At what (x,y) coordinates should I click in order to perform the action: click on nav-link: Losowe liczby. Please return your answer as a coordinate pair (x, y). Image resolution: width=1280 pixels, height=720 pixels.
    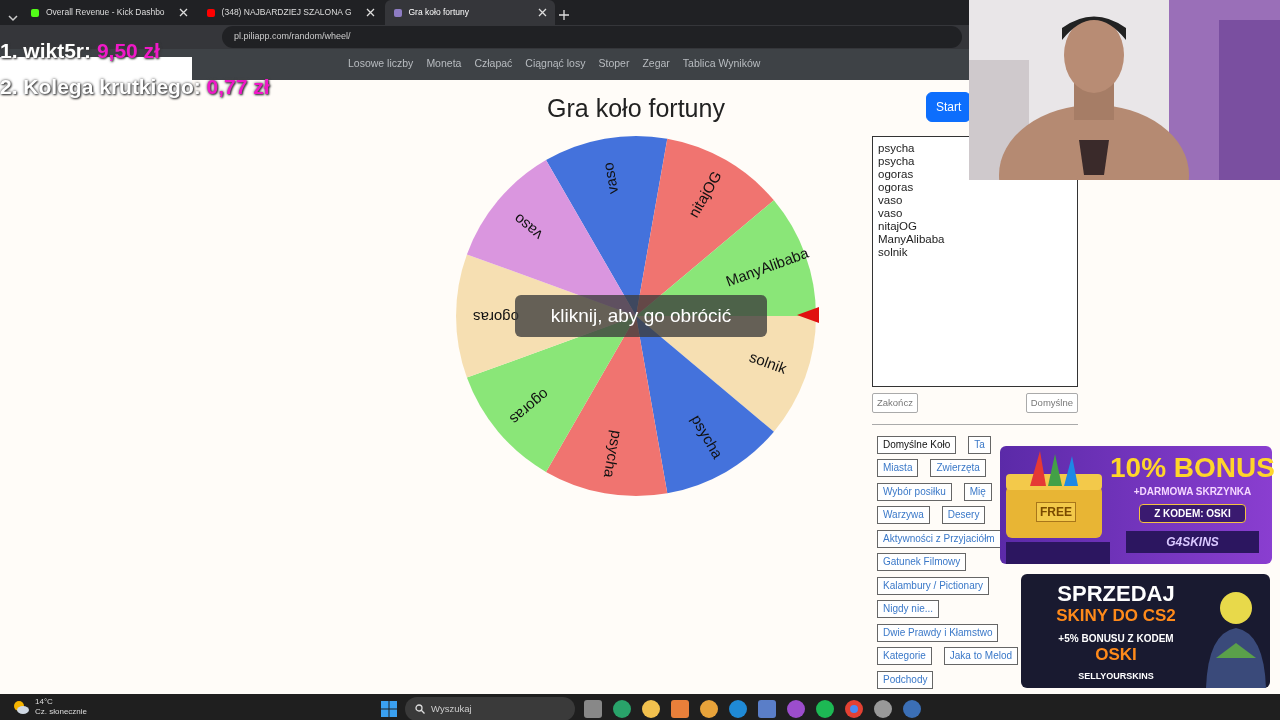
    Looking at the image, I should click on (381, 64).